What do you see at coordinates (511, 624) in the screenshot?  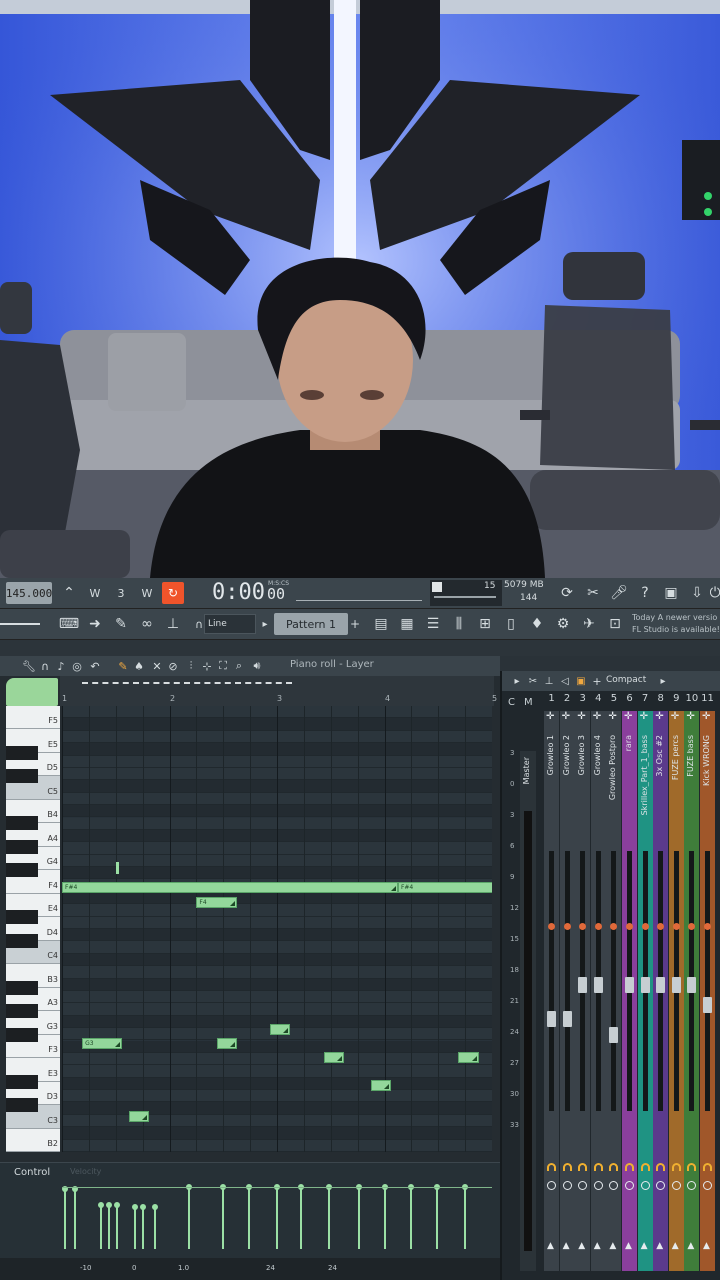 I see `file-icon: ▯` at bounding box center [511, 624].